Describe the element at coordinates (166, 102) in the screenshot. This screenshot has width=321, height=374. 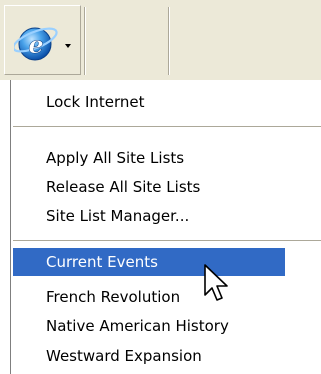
I see `menu-item-lock-internet: Lock Internet` at that location.